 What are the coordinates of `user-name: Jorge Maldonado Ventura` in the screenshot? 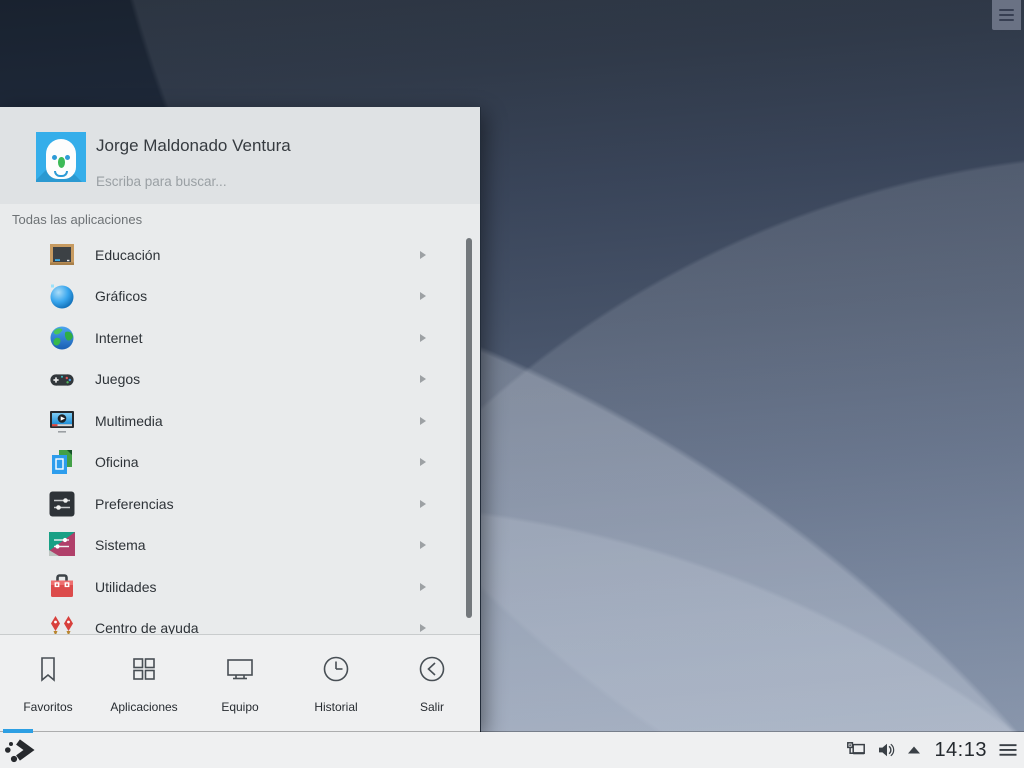 It's located at (193, 145).